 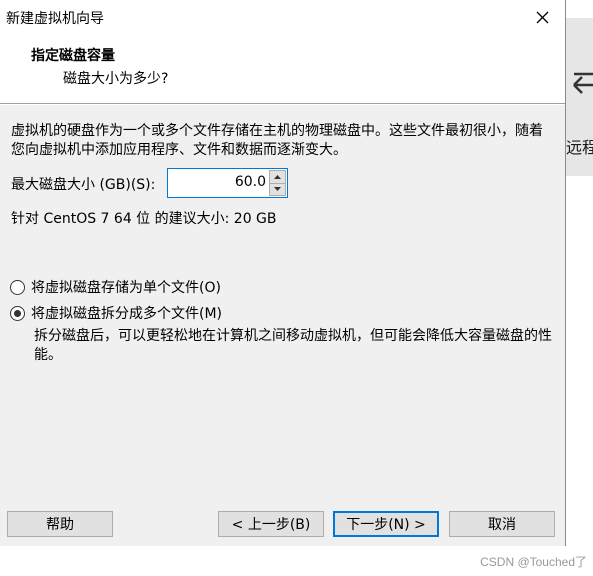 What do you see at coordinates (219, 182) in the screenshot?
I see `disk-size-input: 60.0` at bounding box center [219, 182].